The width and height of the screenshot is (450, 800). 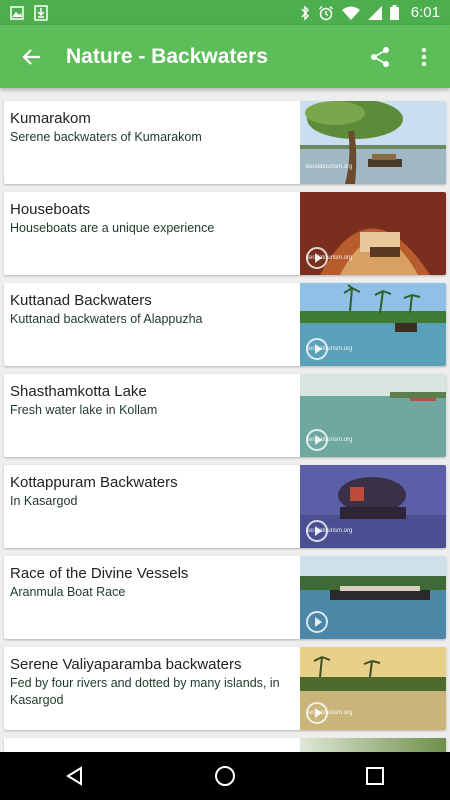 I want to click on list-item-text: Kottappuram Backwaters In Kasargod, so click(x=152, y=506).